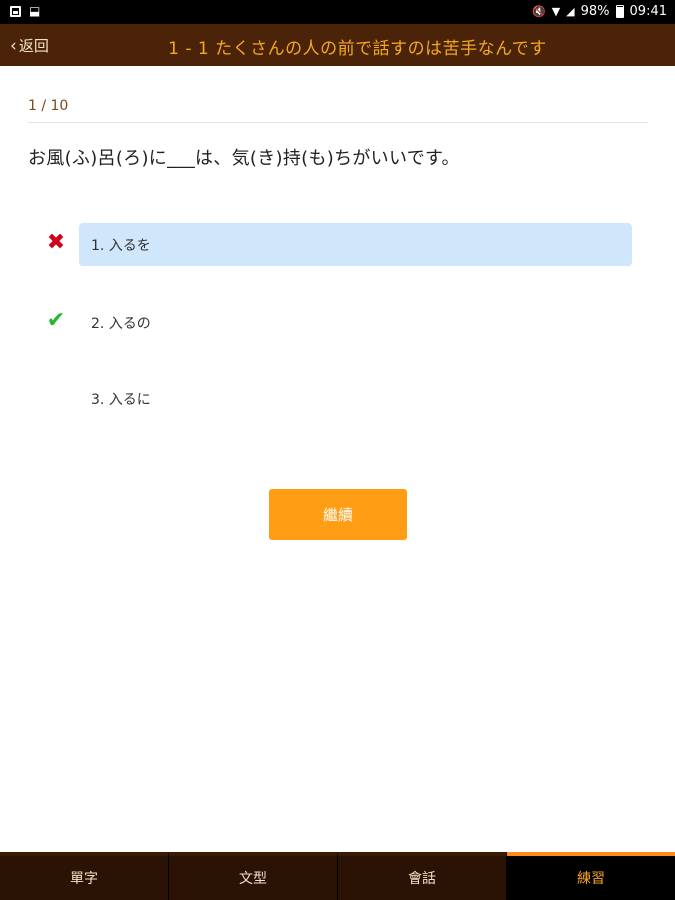 The height and width of the screenshot is (900, 675). Describe the element at coordinates (355, 322) in the screenshot. I see `answer-option-2: 2. 入るの` at that location.